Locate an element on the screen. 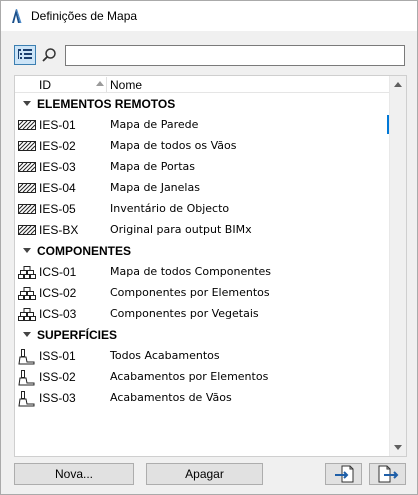  item-id: ISS-02 is located at coordinates (57, 377).